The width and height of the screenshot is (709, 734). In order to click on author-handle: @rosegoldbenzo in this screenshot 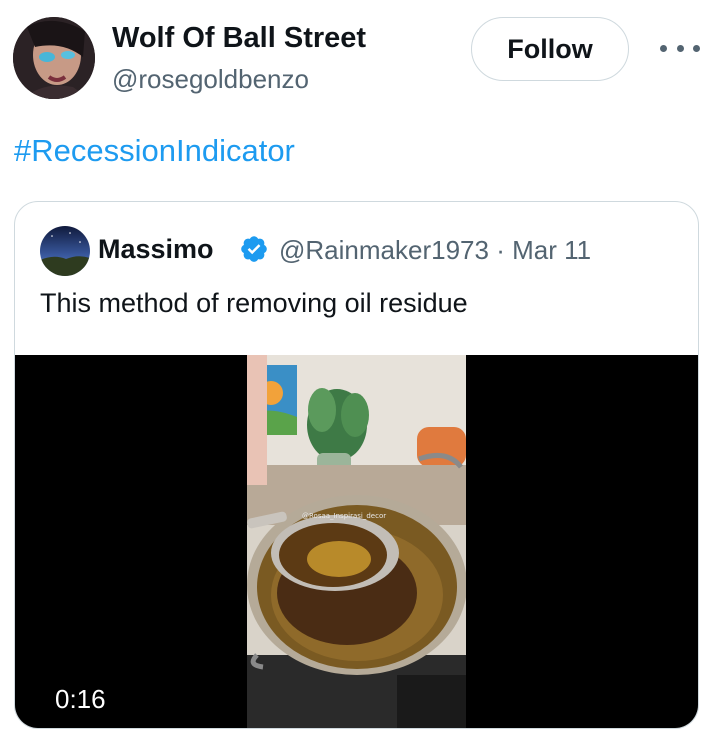, I will do `click(210, 79)`.